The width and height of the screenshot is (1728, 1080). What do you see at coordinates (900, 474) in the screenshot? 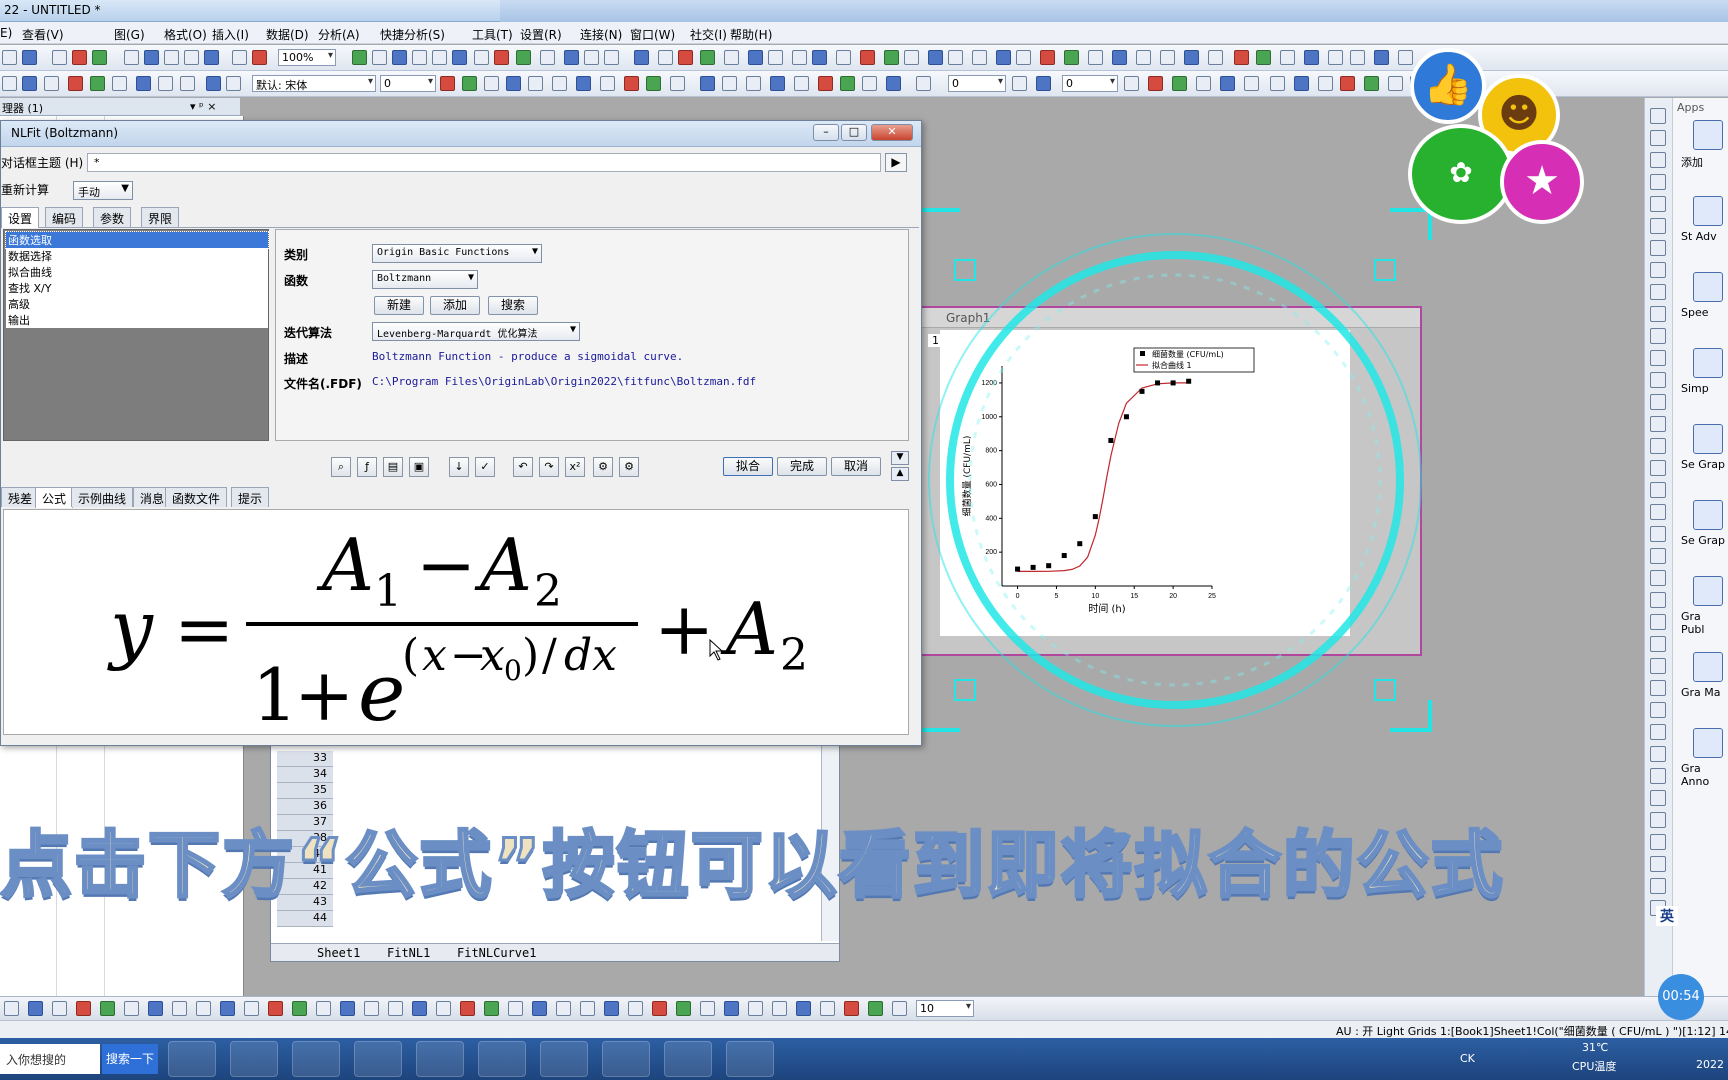
I see `collapse-down-icon: ▲` at bounding box center [900, 474].